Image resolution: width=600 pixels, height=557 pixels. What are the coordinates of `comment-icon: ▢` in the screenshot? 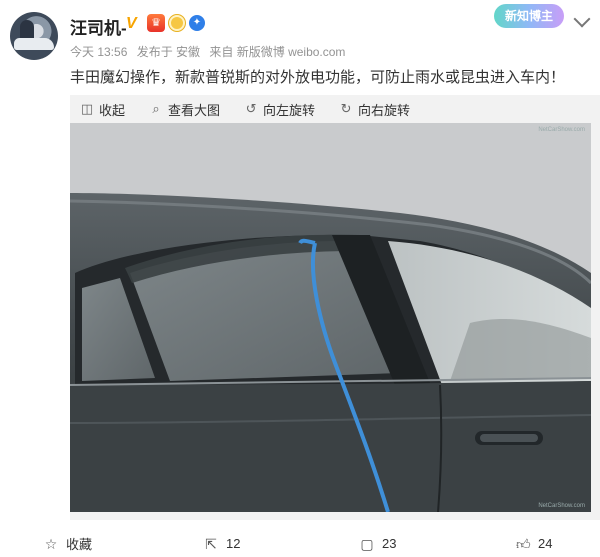 It's located at (367, 543).